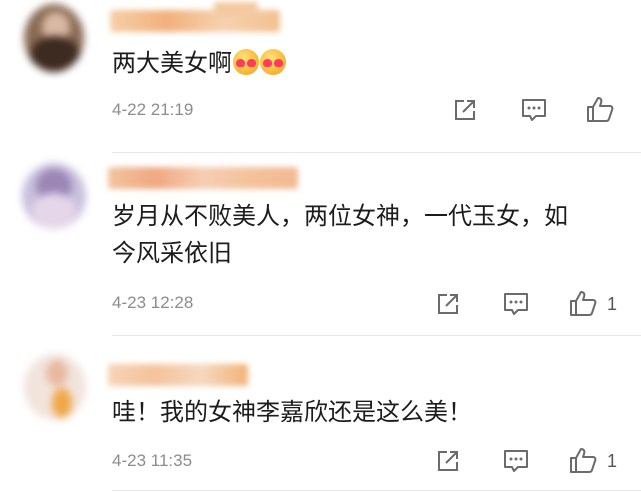 The height and width of the screenshot is (492, 641). Describe the element at coordinates (152, 460) in the screenshot. I see `comment-time: 4-23 11:35` at that location.